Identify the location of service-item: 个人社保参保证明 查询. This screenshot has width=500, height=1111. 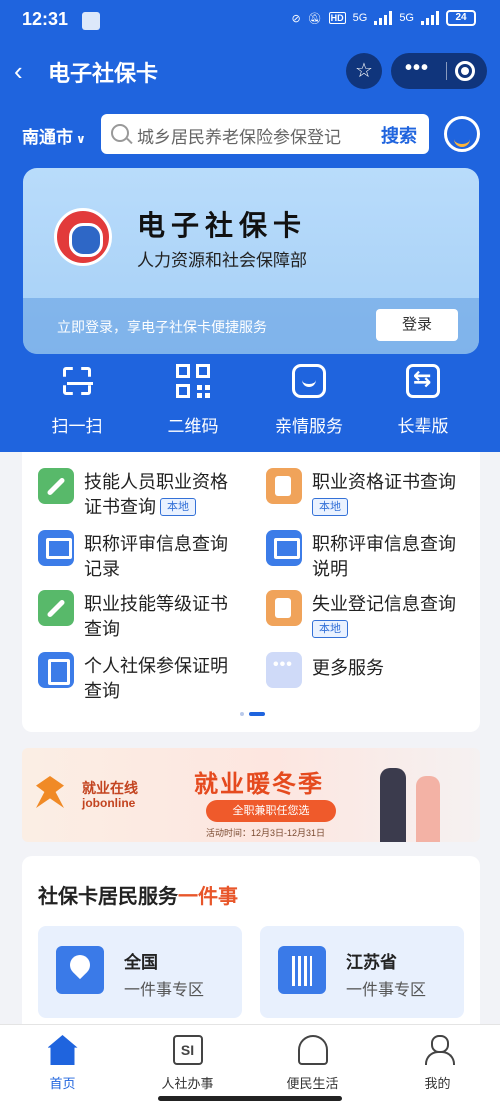
(132, 674).